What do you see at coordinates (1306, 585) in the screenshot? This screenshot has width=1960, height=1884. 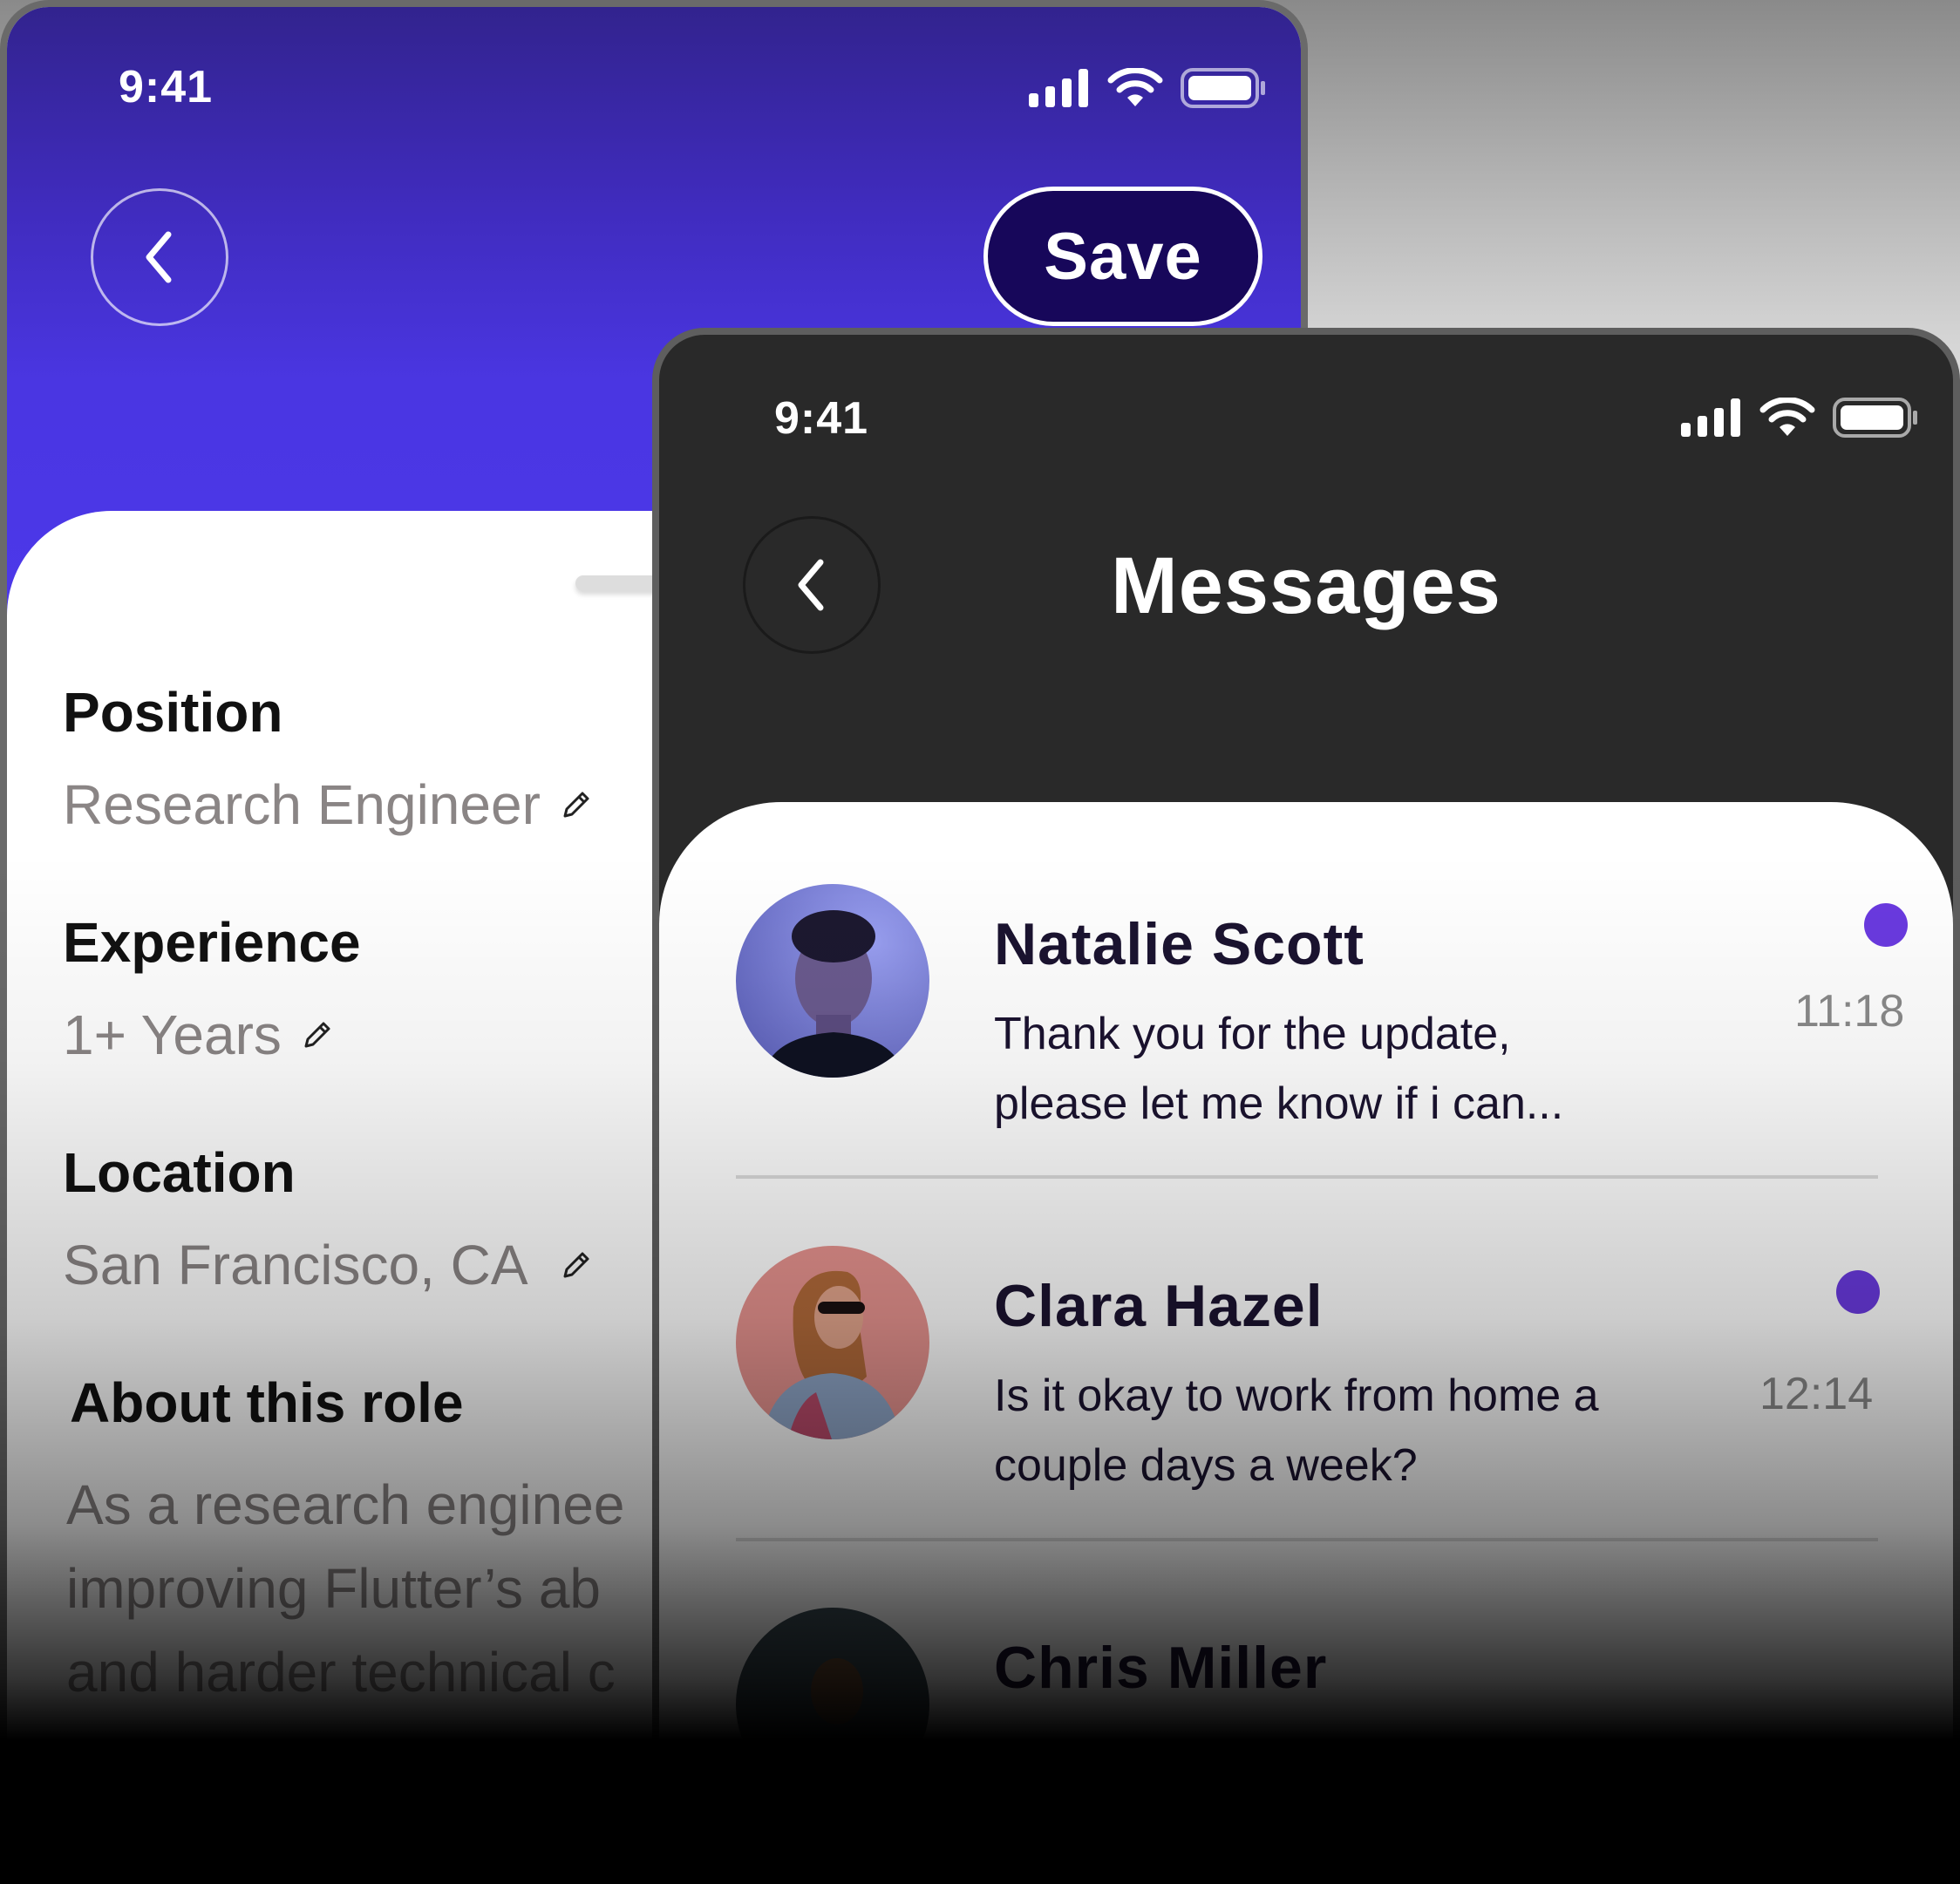 I see `page-title: Messages` at bounding box center [1306, 585].